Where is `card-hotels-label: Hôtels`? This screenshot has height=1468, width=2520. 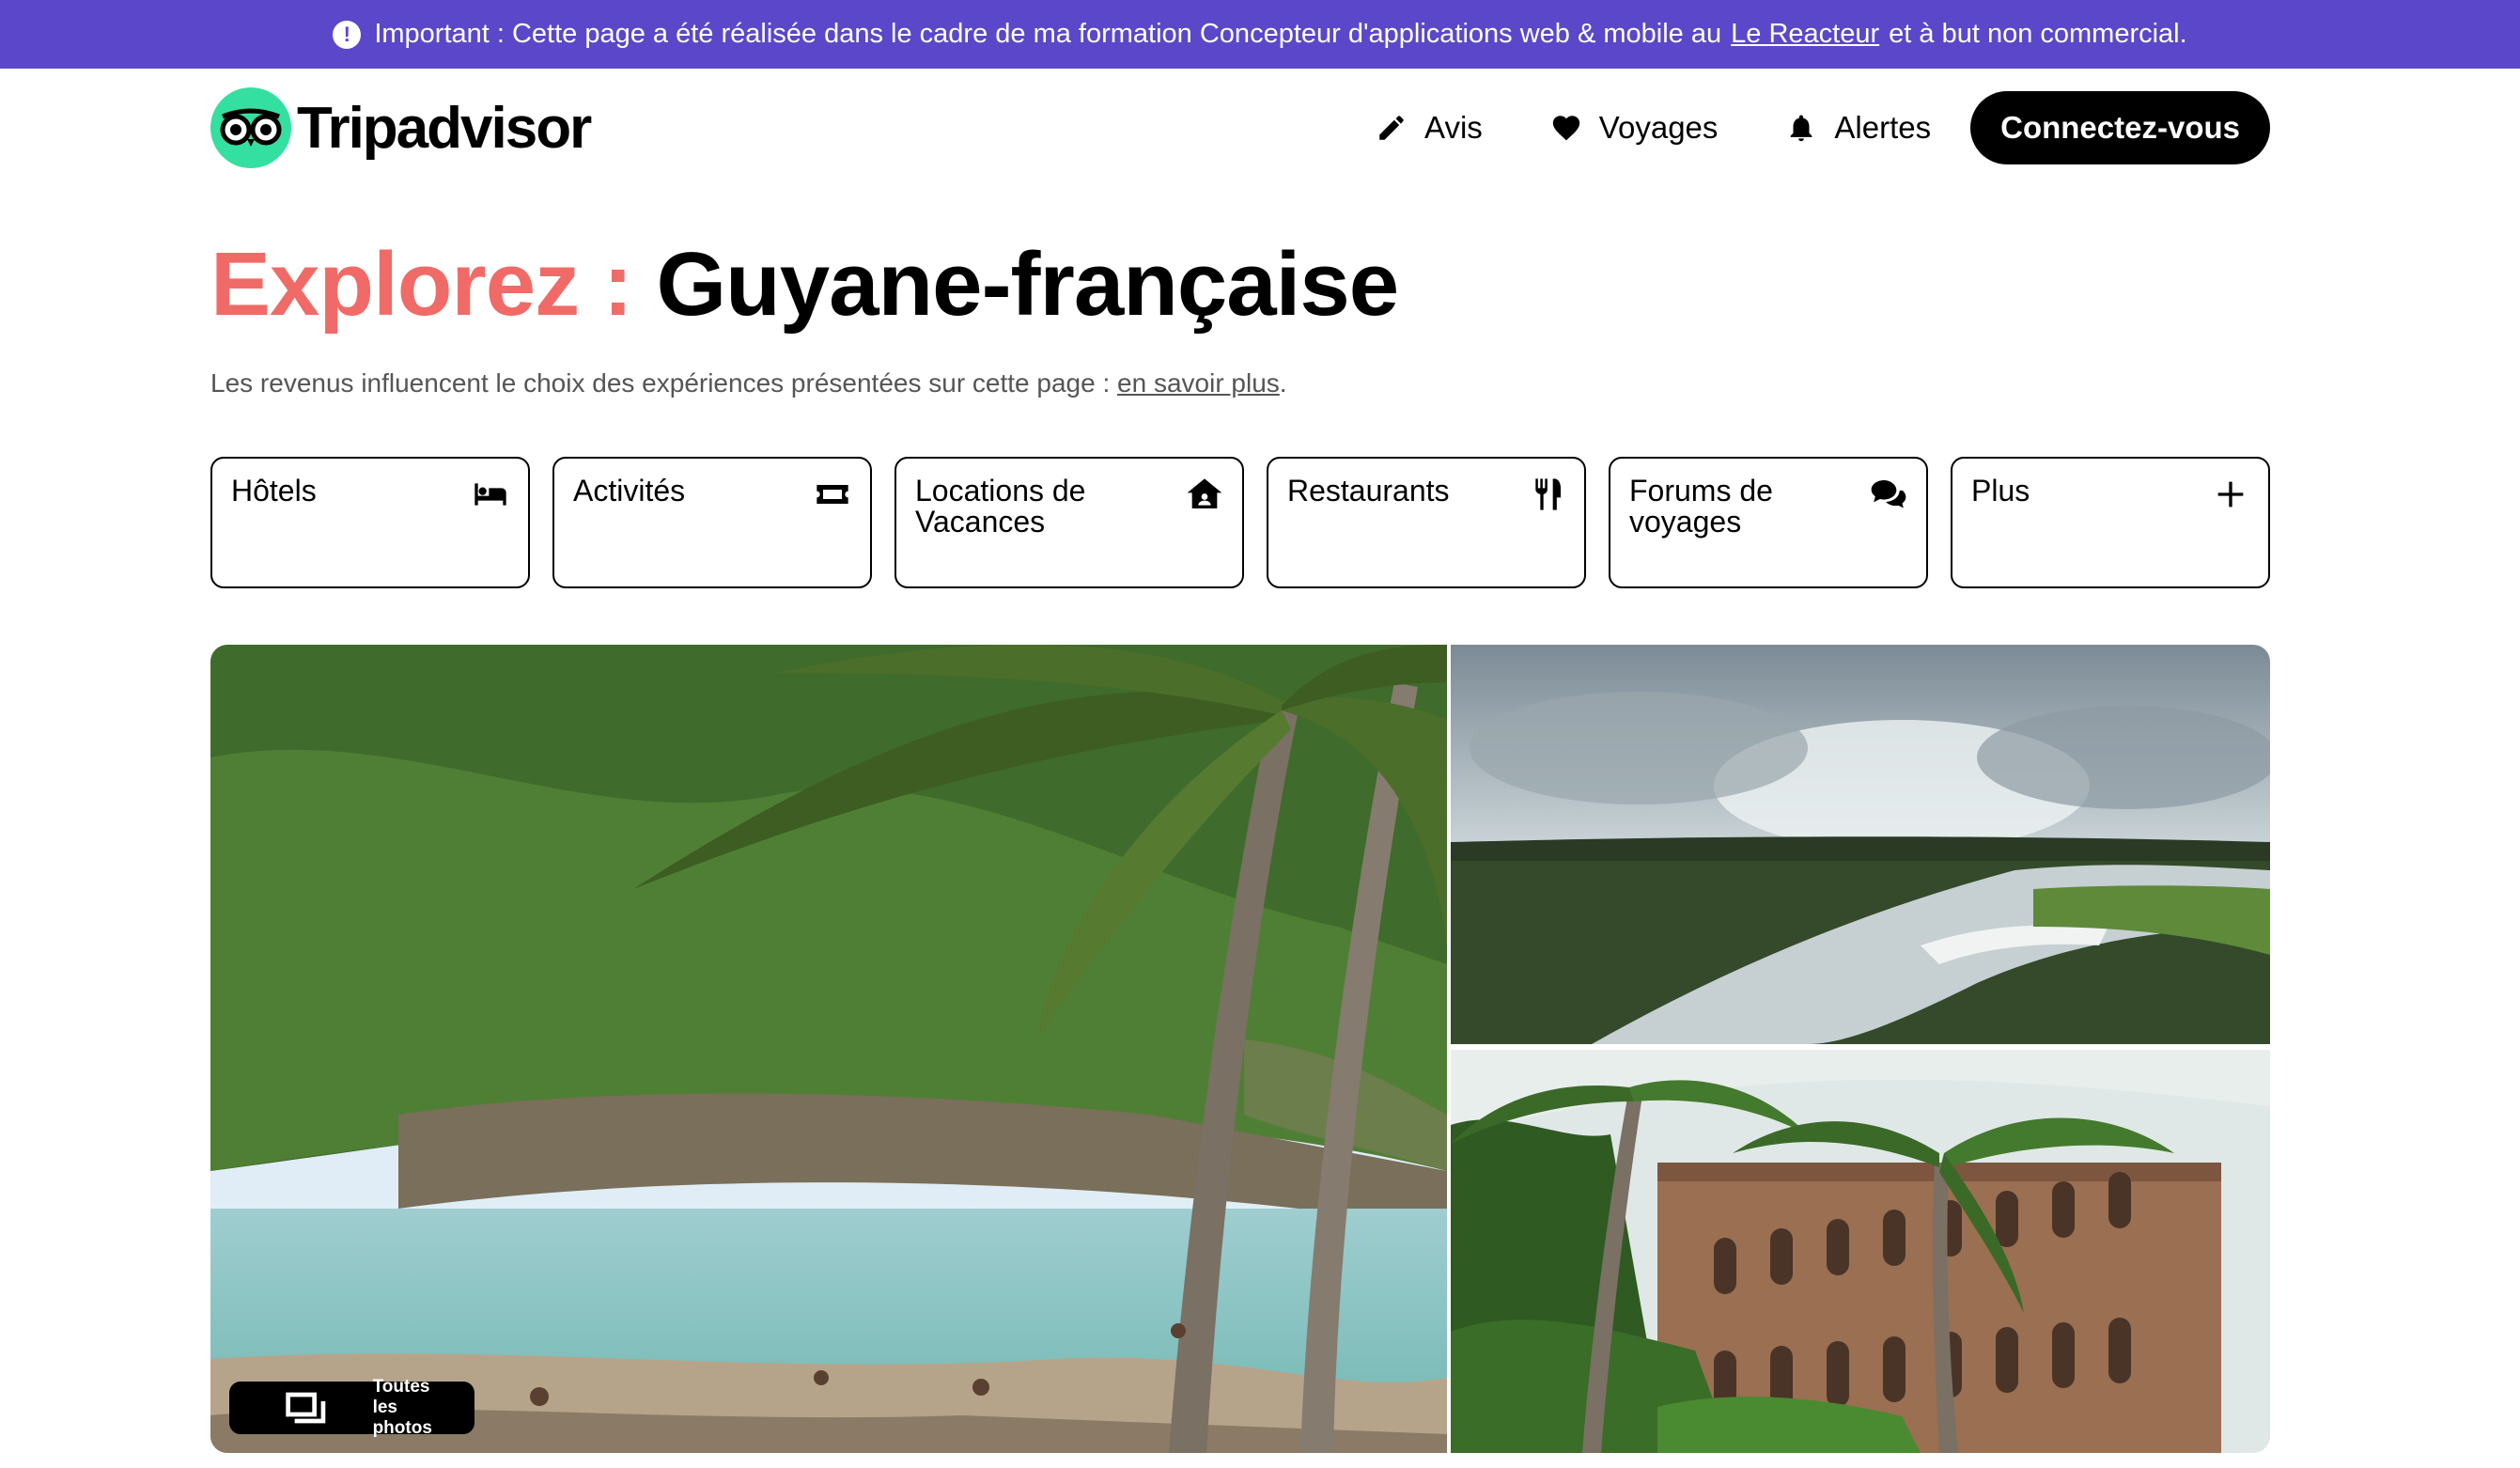
card-hotels-label: Hôtels is located at coordinates (274, 491).